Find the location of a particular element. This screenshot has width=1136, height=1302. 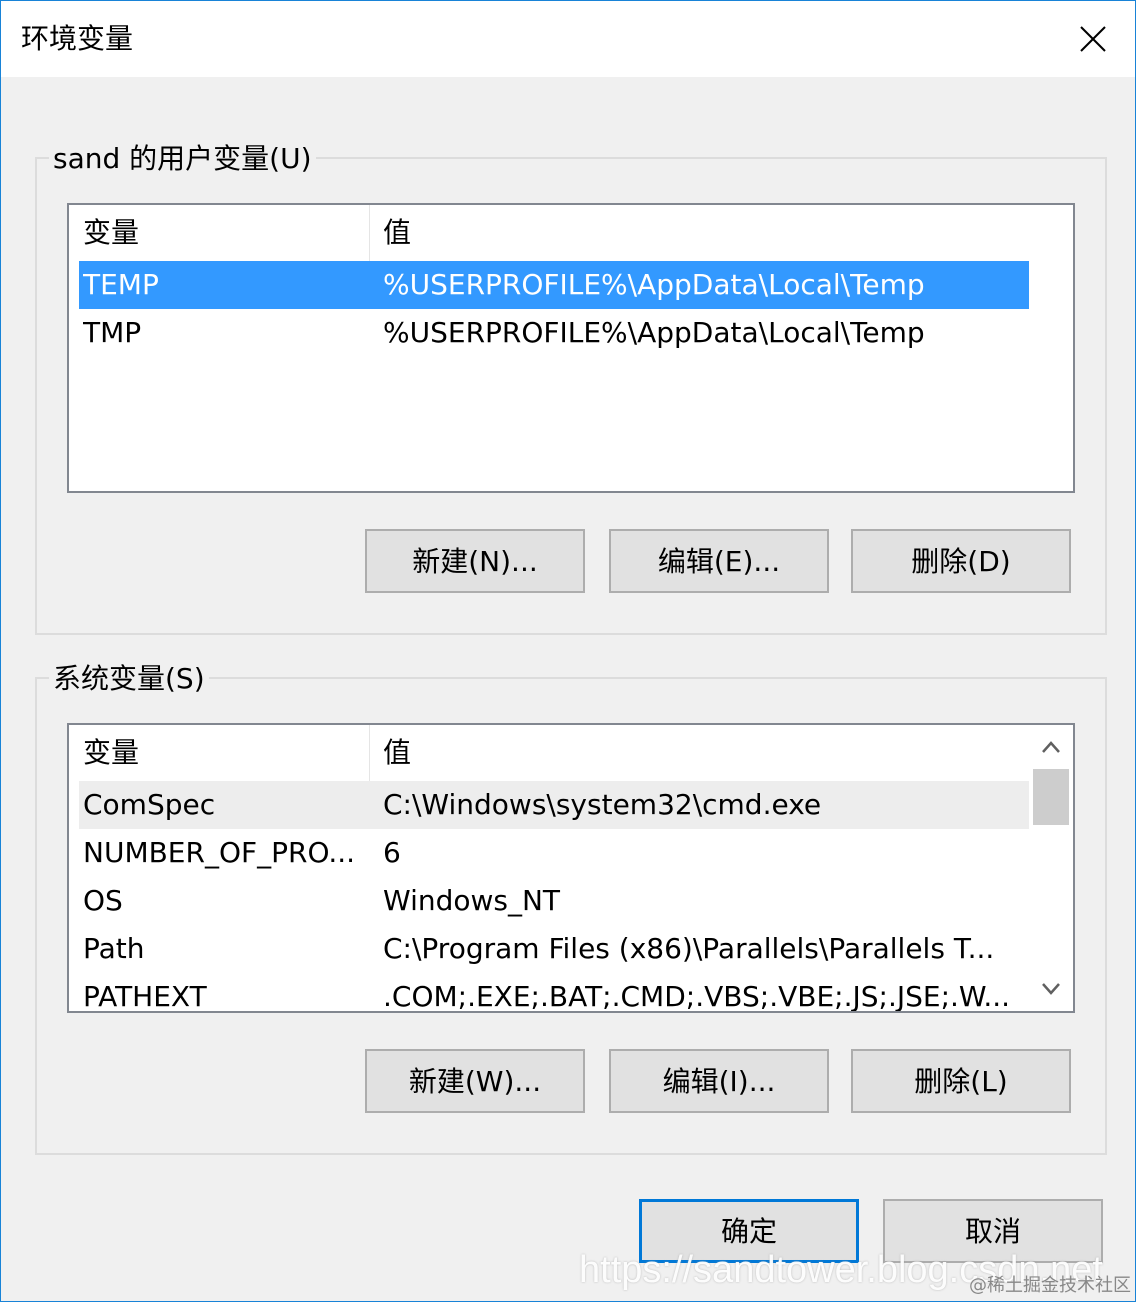

close-icon is located at coordinates (1093, 39).